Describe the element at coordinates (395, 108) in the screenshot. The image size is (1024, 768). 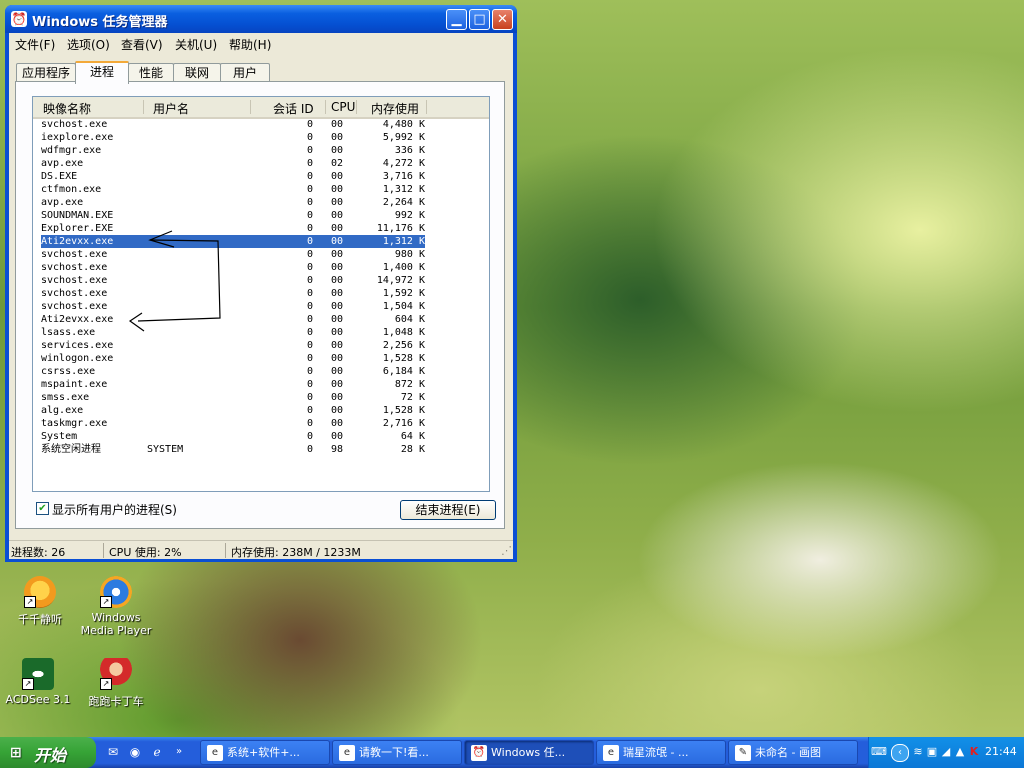
I see `column-memory: 内存使用` at that location.